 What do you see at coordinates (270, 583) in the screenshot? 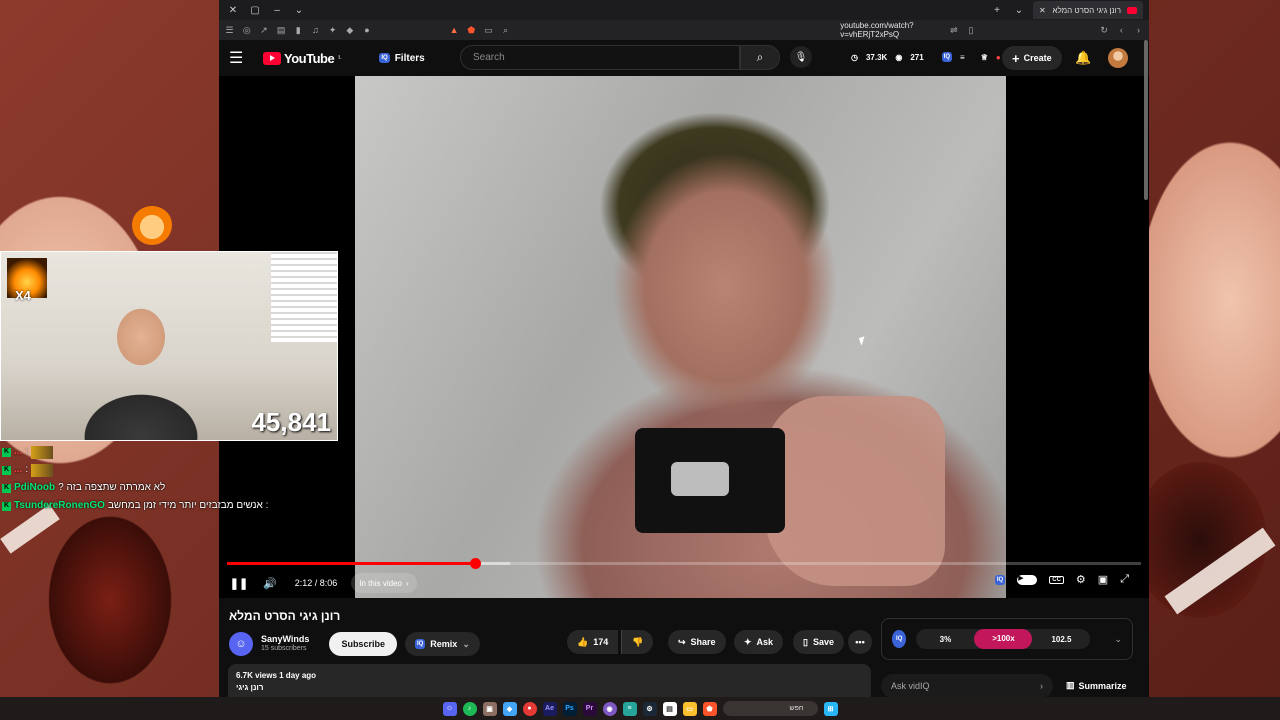
I see `volume-icon: 🔊` at bounding box center [270, 583].